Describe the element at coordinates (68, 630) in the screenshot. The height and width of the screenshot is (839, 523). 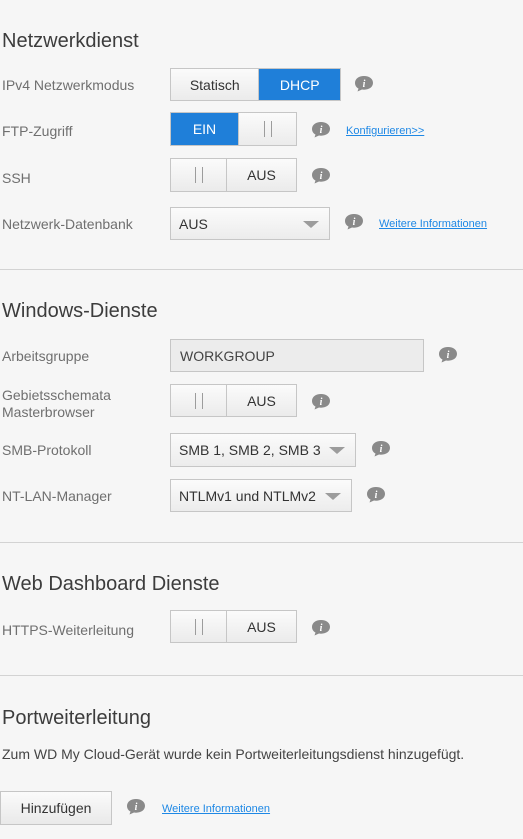
I see `https-label: HTTPS-Weiterleitung` at that location.